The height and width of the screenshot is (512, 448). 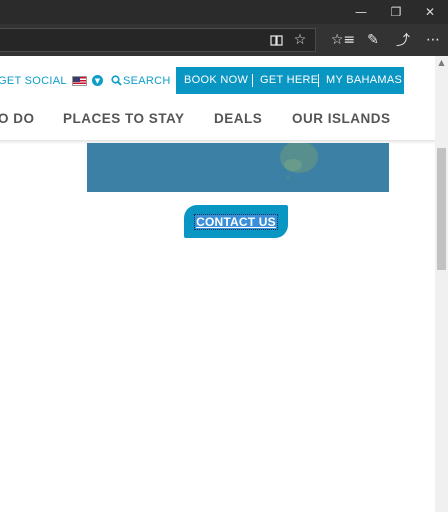 What do you see at coordinates (216, 80) in the screenshot?
I see `book-now-link: BOOK NOW` at bounding box center [216, 80].